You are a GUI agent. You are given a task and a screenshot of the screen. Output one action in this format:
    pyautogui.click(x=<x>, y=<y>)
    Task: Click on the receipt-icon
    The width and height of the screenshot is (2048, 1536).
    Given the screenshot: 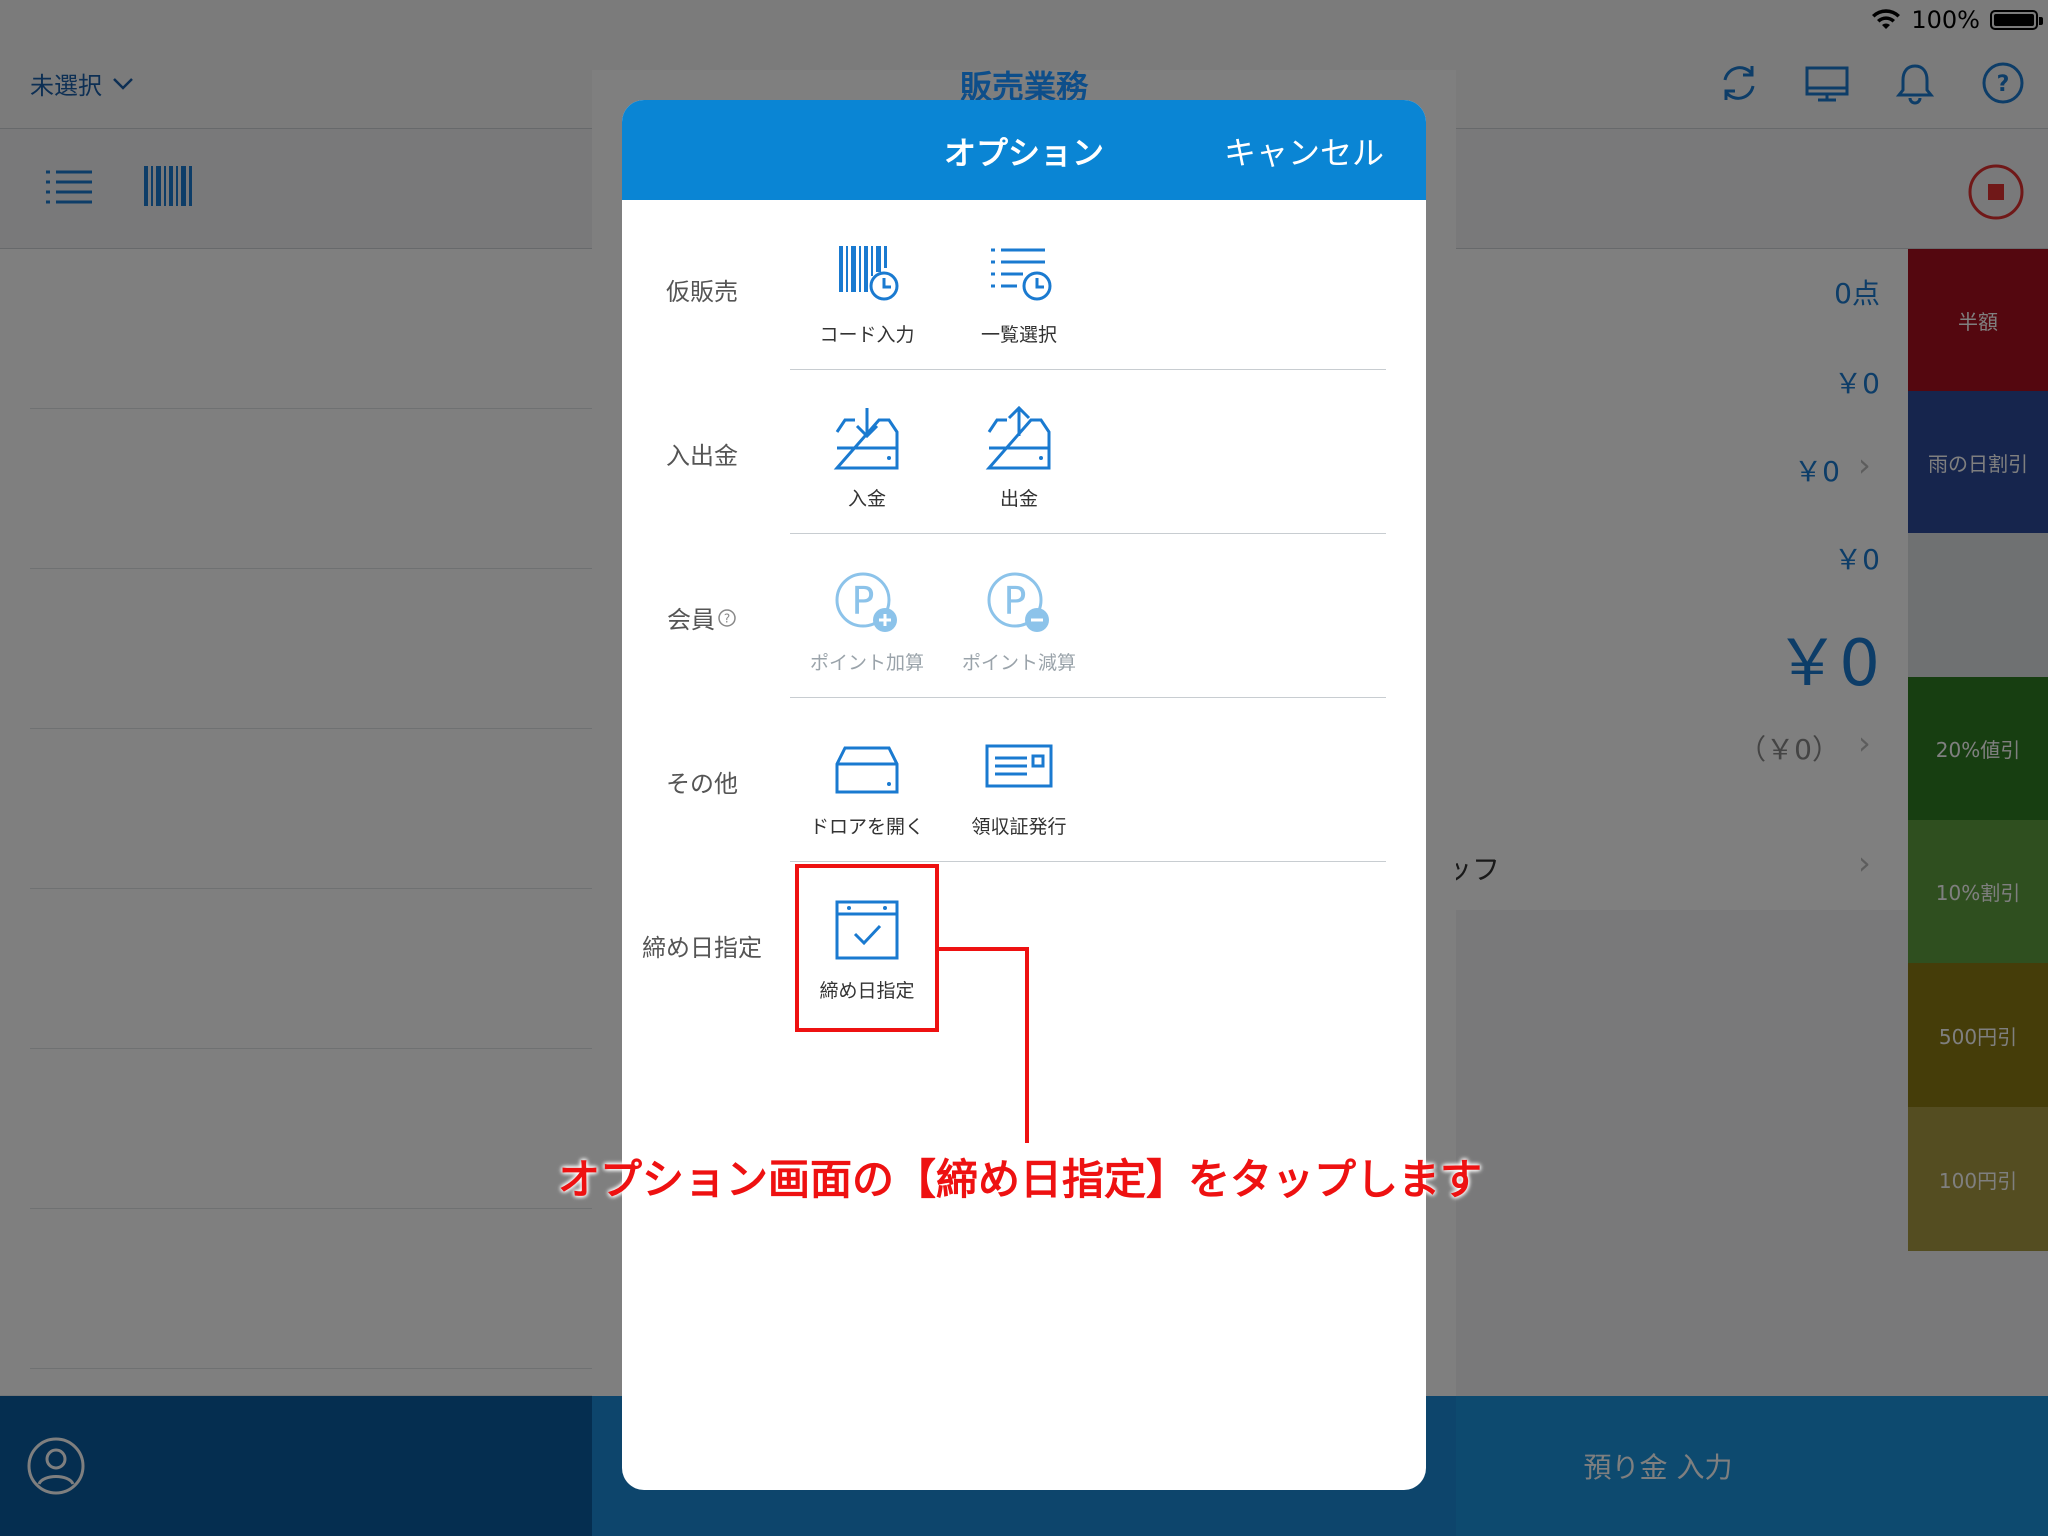 What is the action you would take?
    pyautogui.click(x=1019, y=766)
    